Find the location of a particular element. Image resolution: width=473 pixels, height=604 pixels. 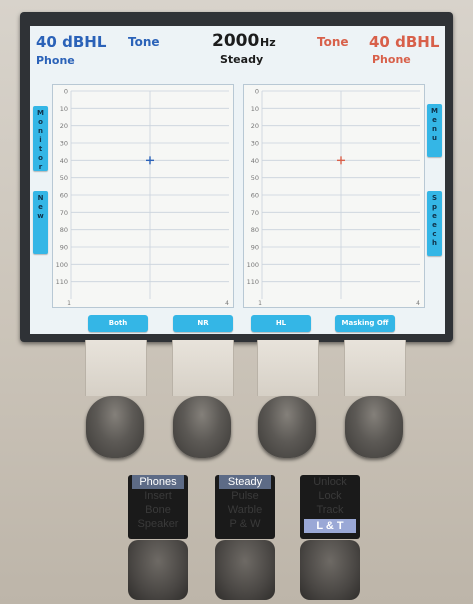

stimulus-selector-labels: Steady Pulse Warble P & W is located at coordinates (245, 507).